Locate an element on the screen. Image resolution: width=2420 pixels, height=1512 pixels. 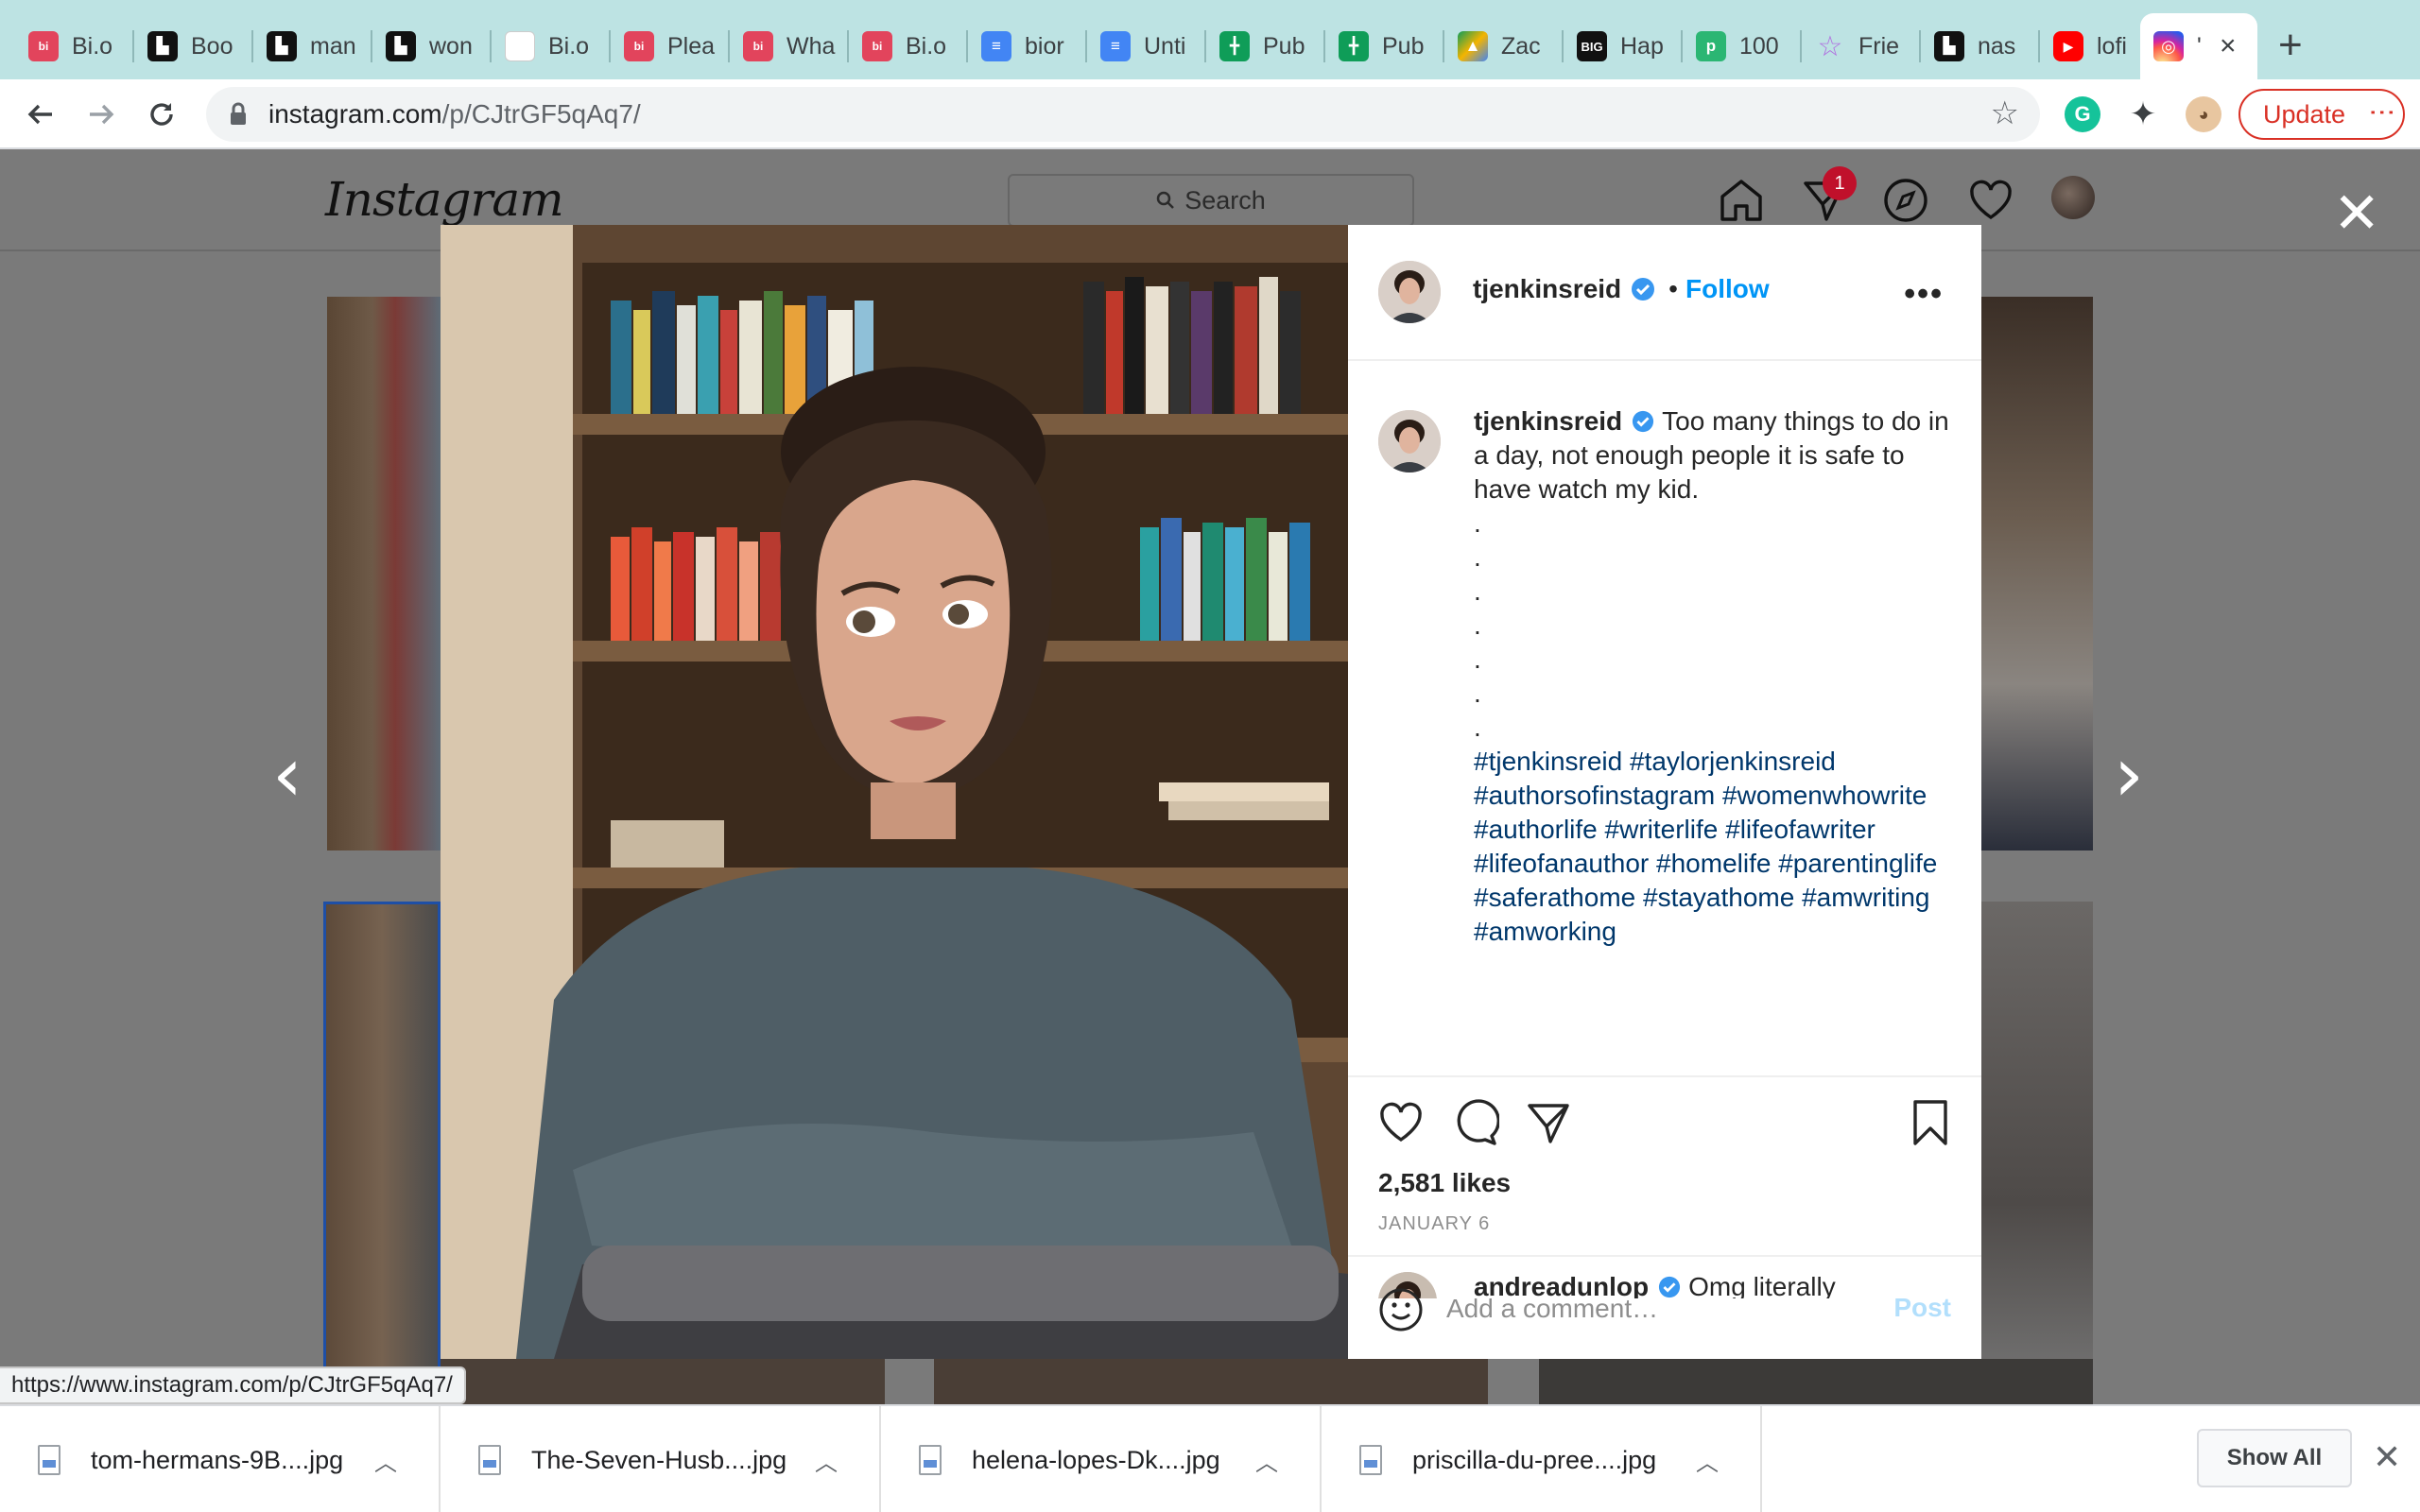
add-comment-bar: Post is located at coordinates (1665, 1307).